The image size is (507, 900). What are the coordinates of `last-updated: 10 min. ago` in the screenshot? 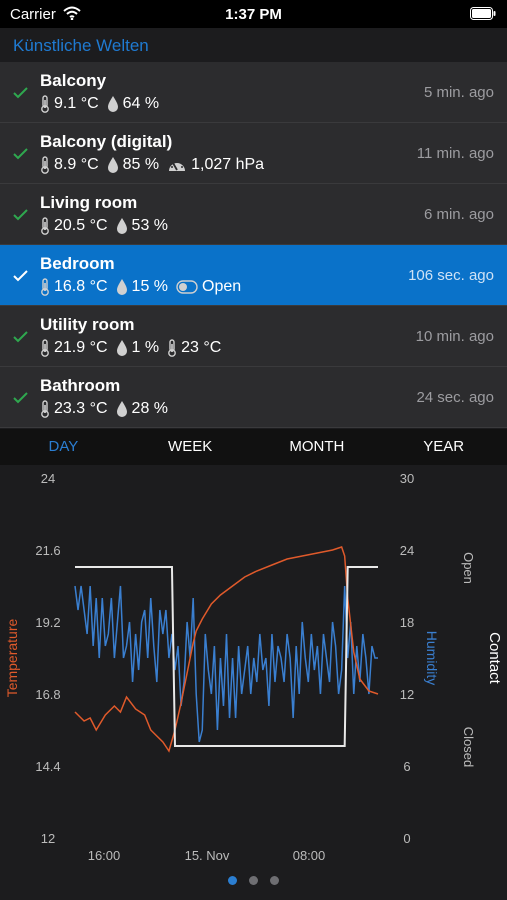 It's located at (454, 336).